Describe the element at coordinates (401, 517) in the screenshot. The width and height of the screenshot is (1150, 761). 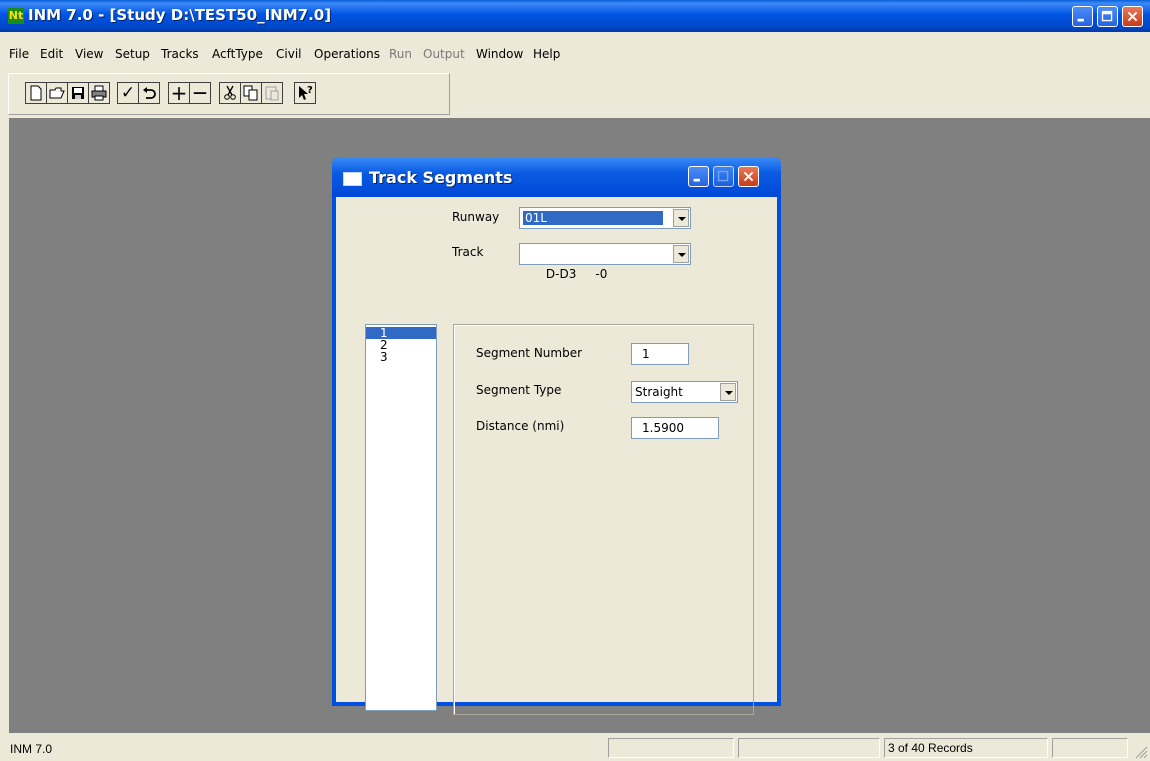
I see `segment-list: 1 2 3` at that location.